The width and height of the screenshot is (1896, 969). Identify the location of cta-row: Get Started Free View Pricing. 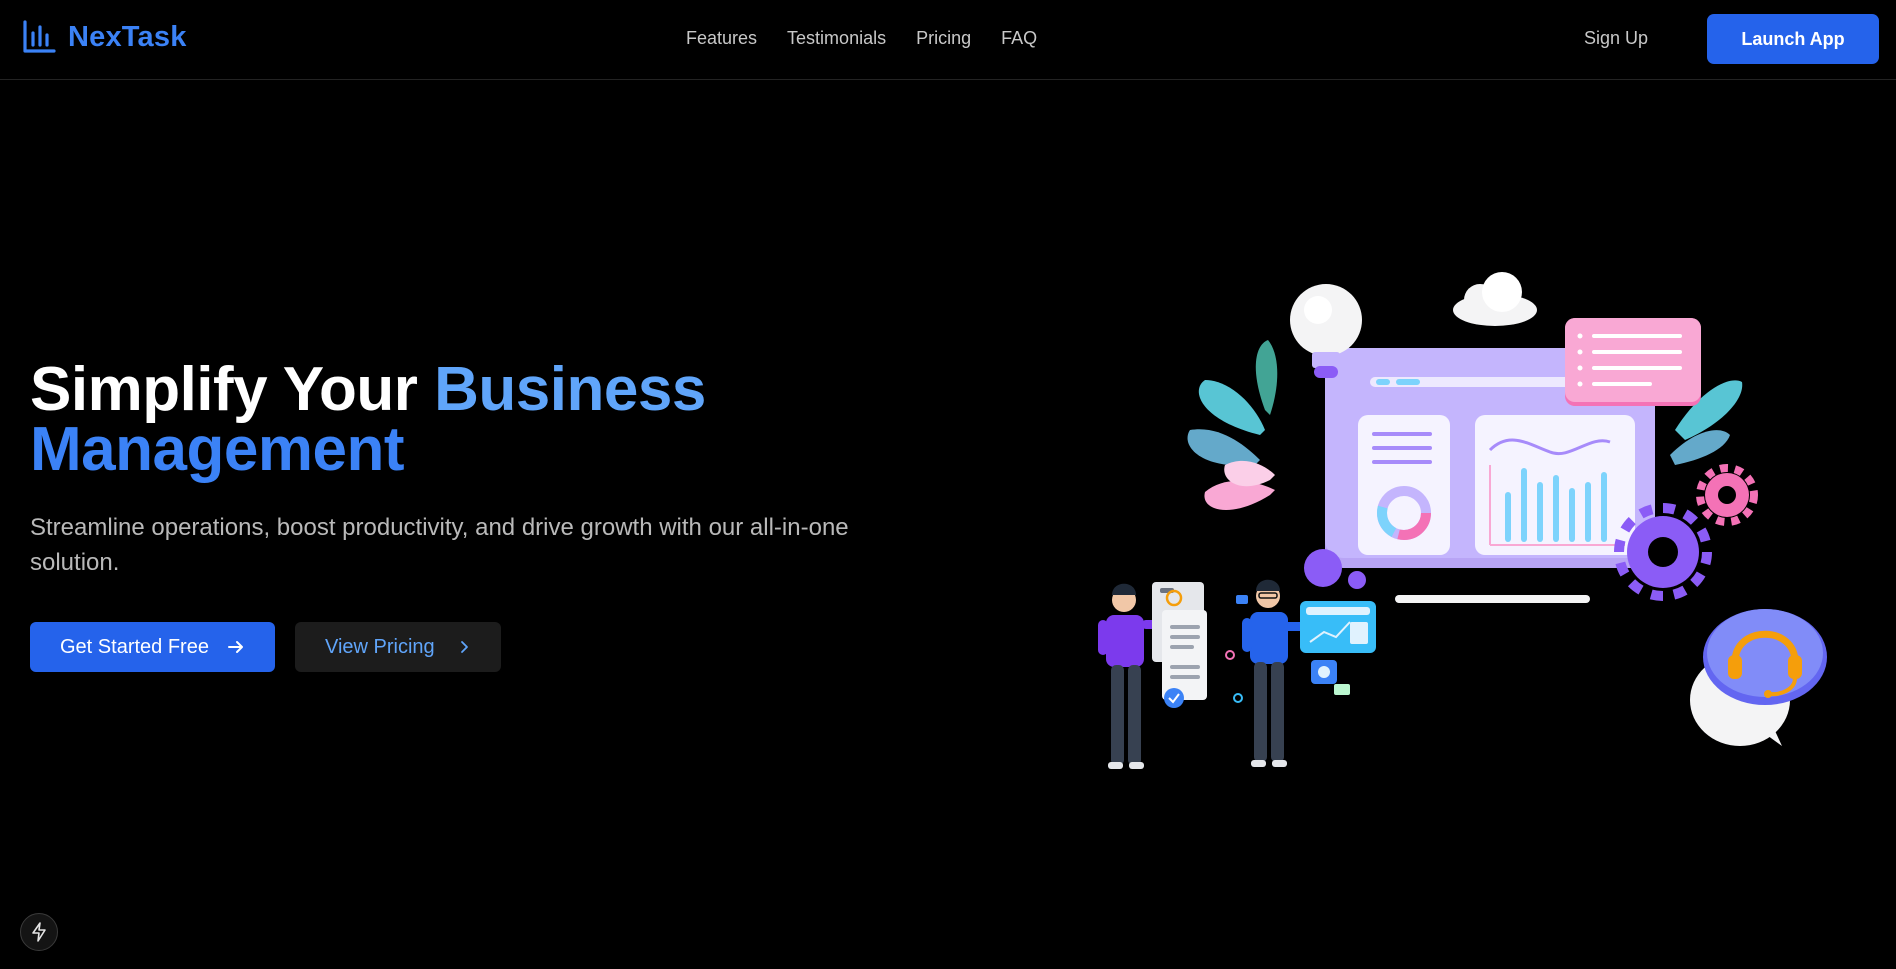
(480, 647).